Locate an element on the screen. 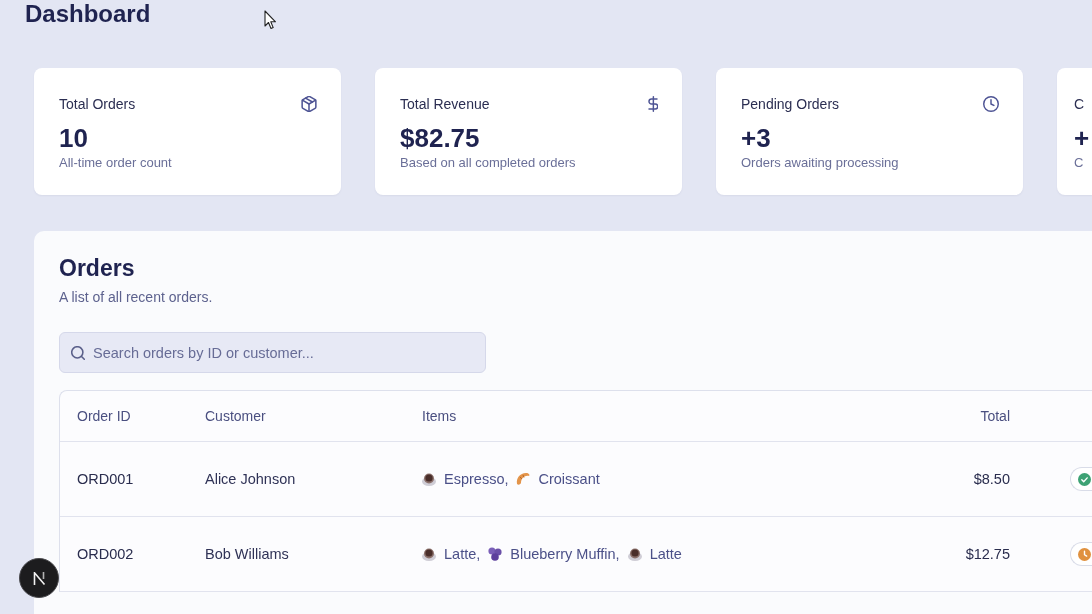 The image size is (1092, 614). n-logo-icon is located at coordinates (39, 578).